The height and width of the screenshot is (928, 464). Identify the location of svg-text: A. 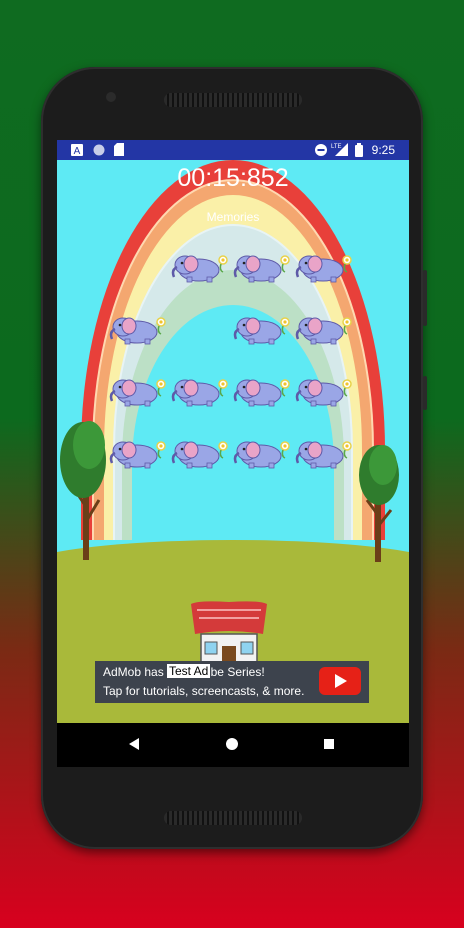
(77, 151).